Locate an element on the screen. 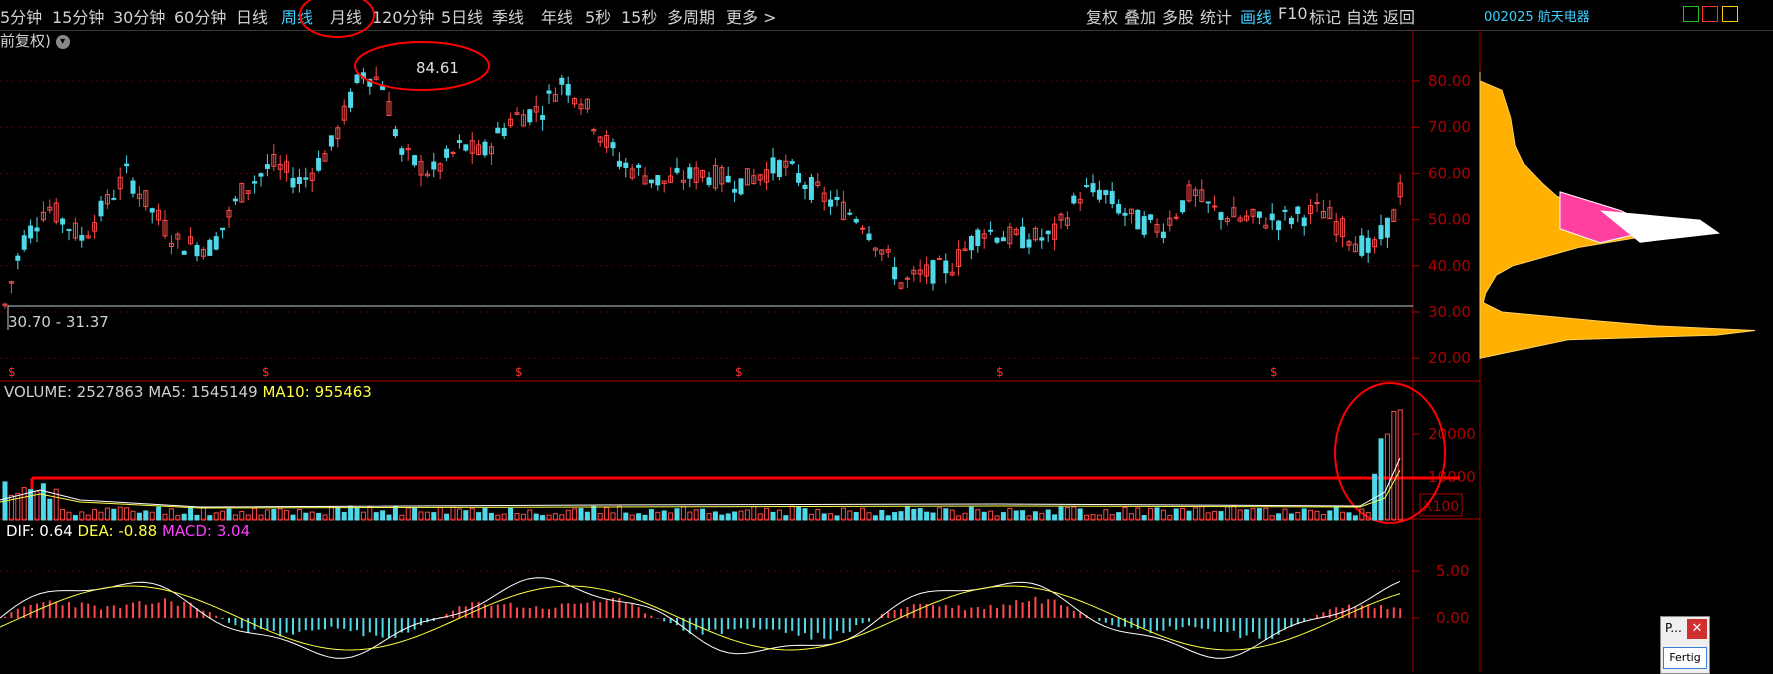 Image resolution: width=1773 pixels, height=674 pixels. volume-ma5-line is located at coordinates (700, 482).